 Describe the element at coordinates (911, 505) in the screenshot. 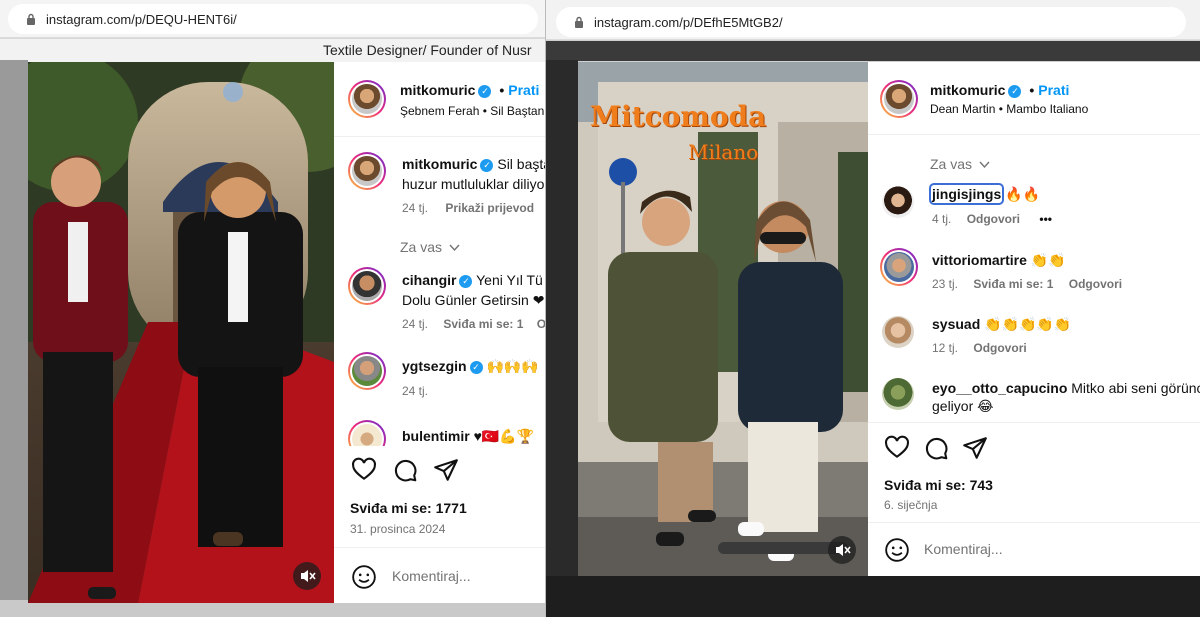

I see `post-date: 6. siječnja` at that location.